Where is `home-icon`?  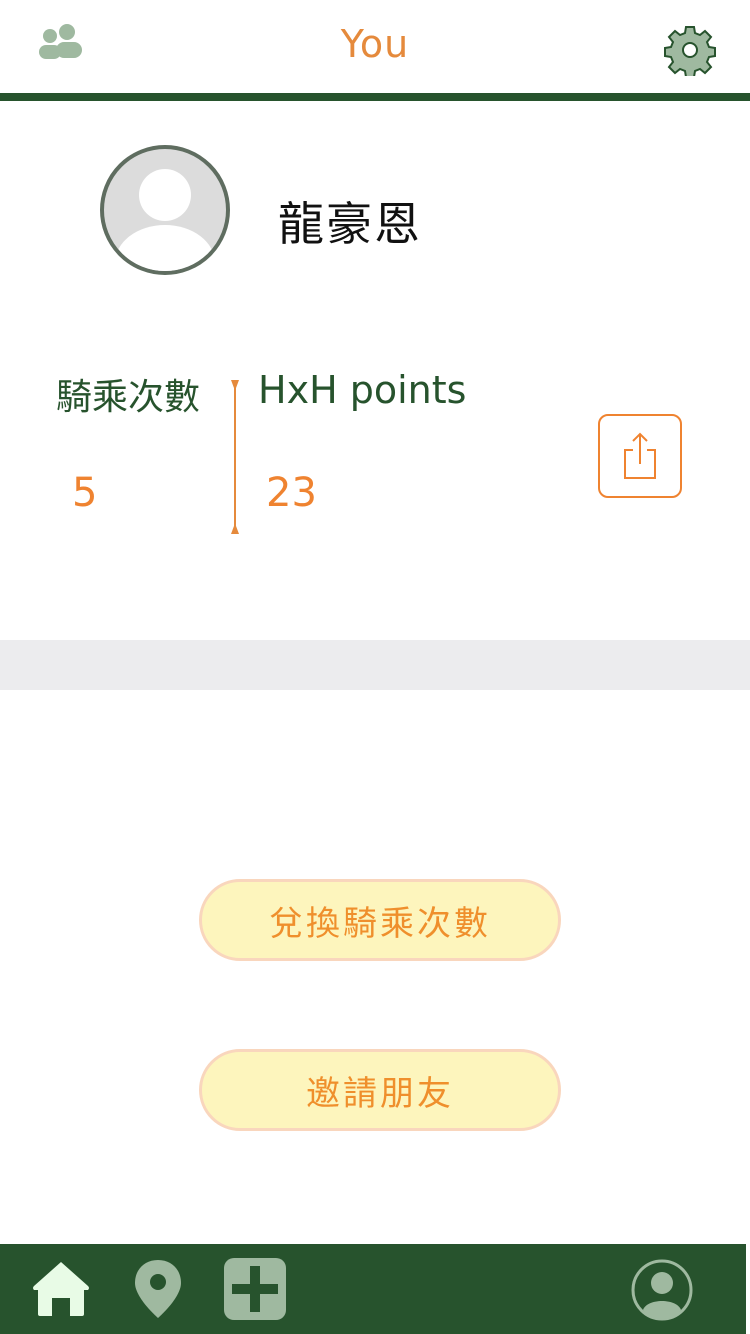
home-icon is located at coordinates (61, 1289).